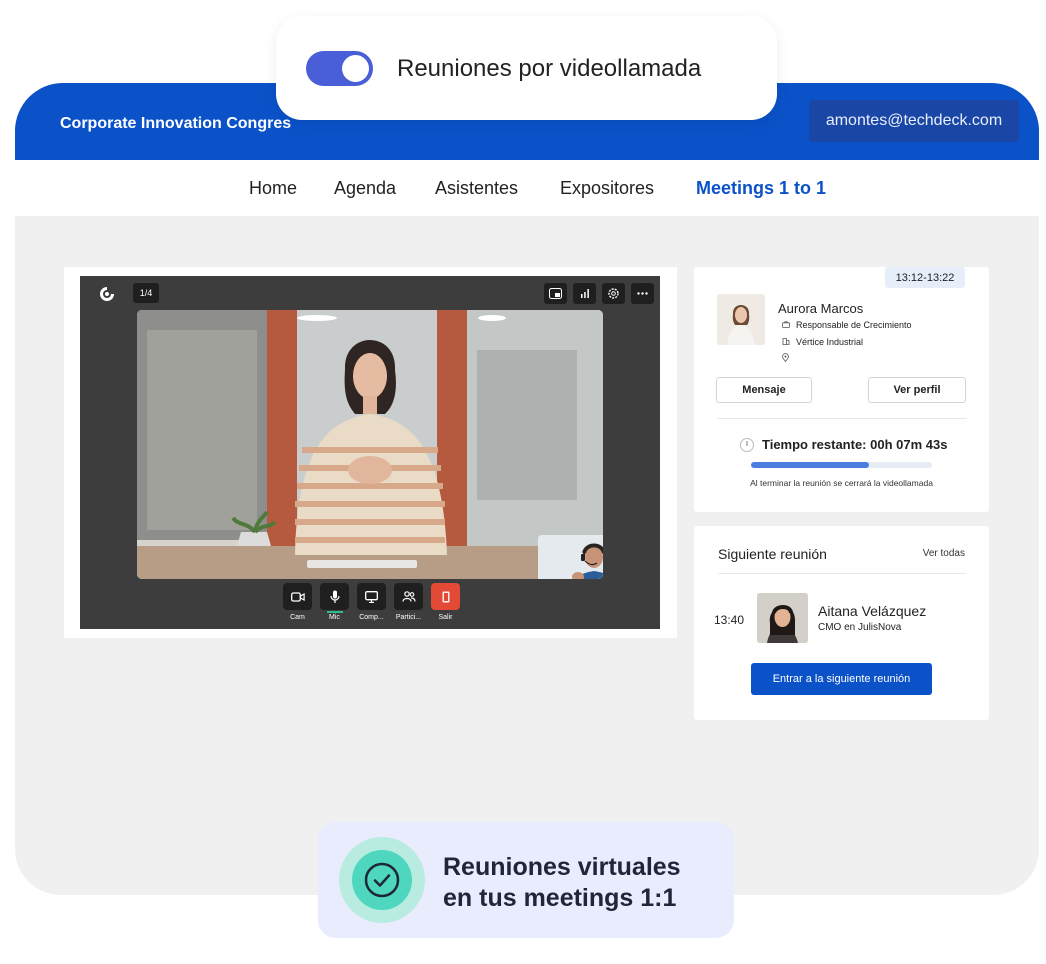 The image size is (1046, 964). Describe the element at coordinates (555, 293) in the screenshot. I see `layout-icon` at that location.